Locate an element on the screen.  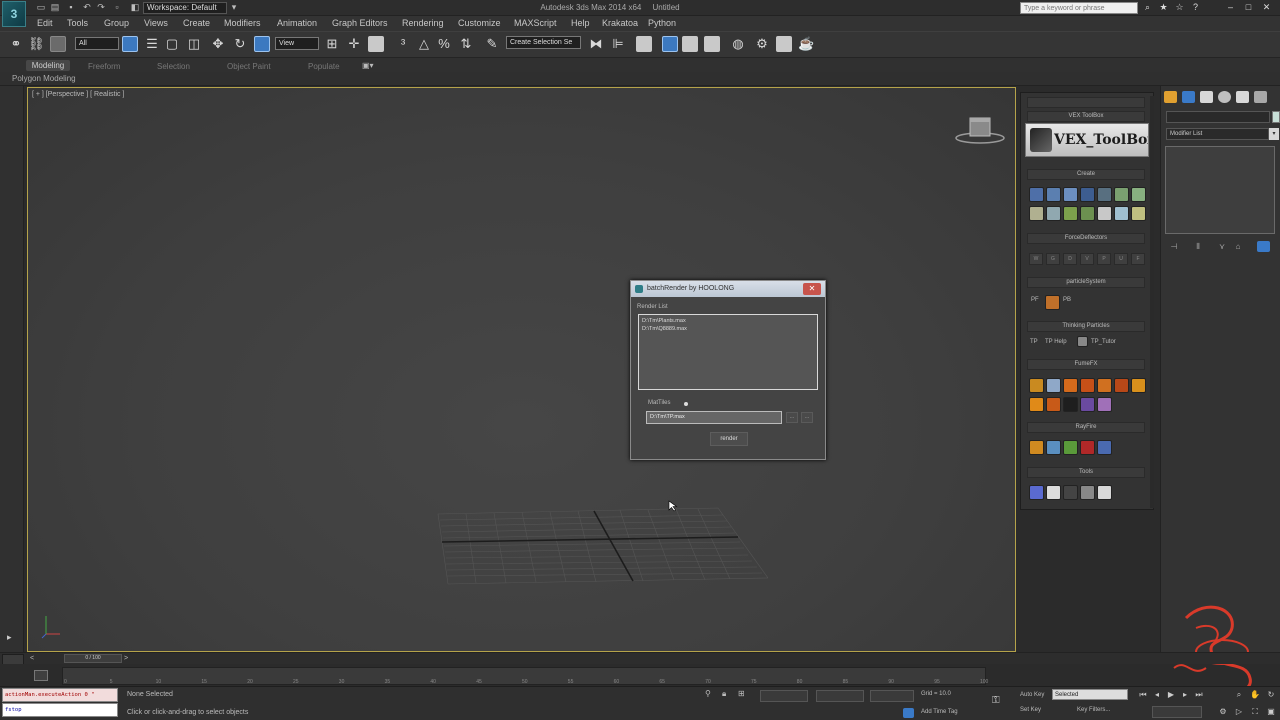
selection-filter-dropdown: All is located at coordinates (97, 43).